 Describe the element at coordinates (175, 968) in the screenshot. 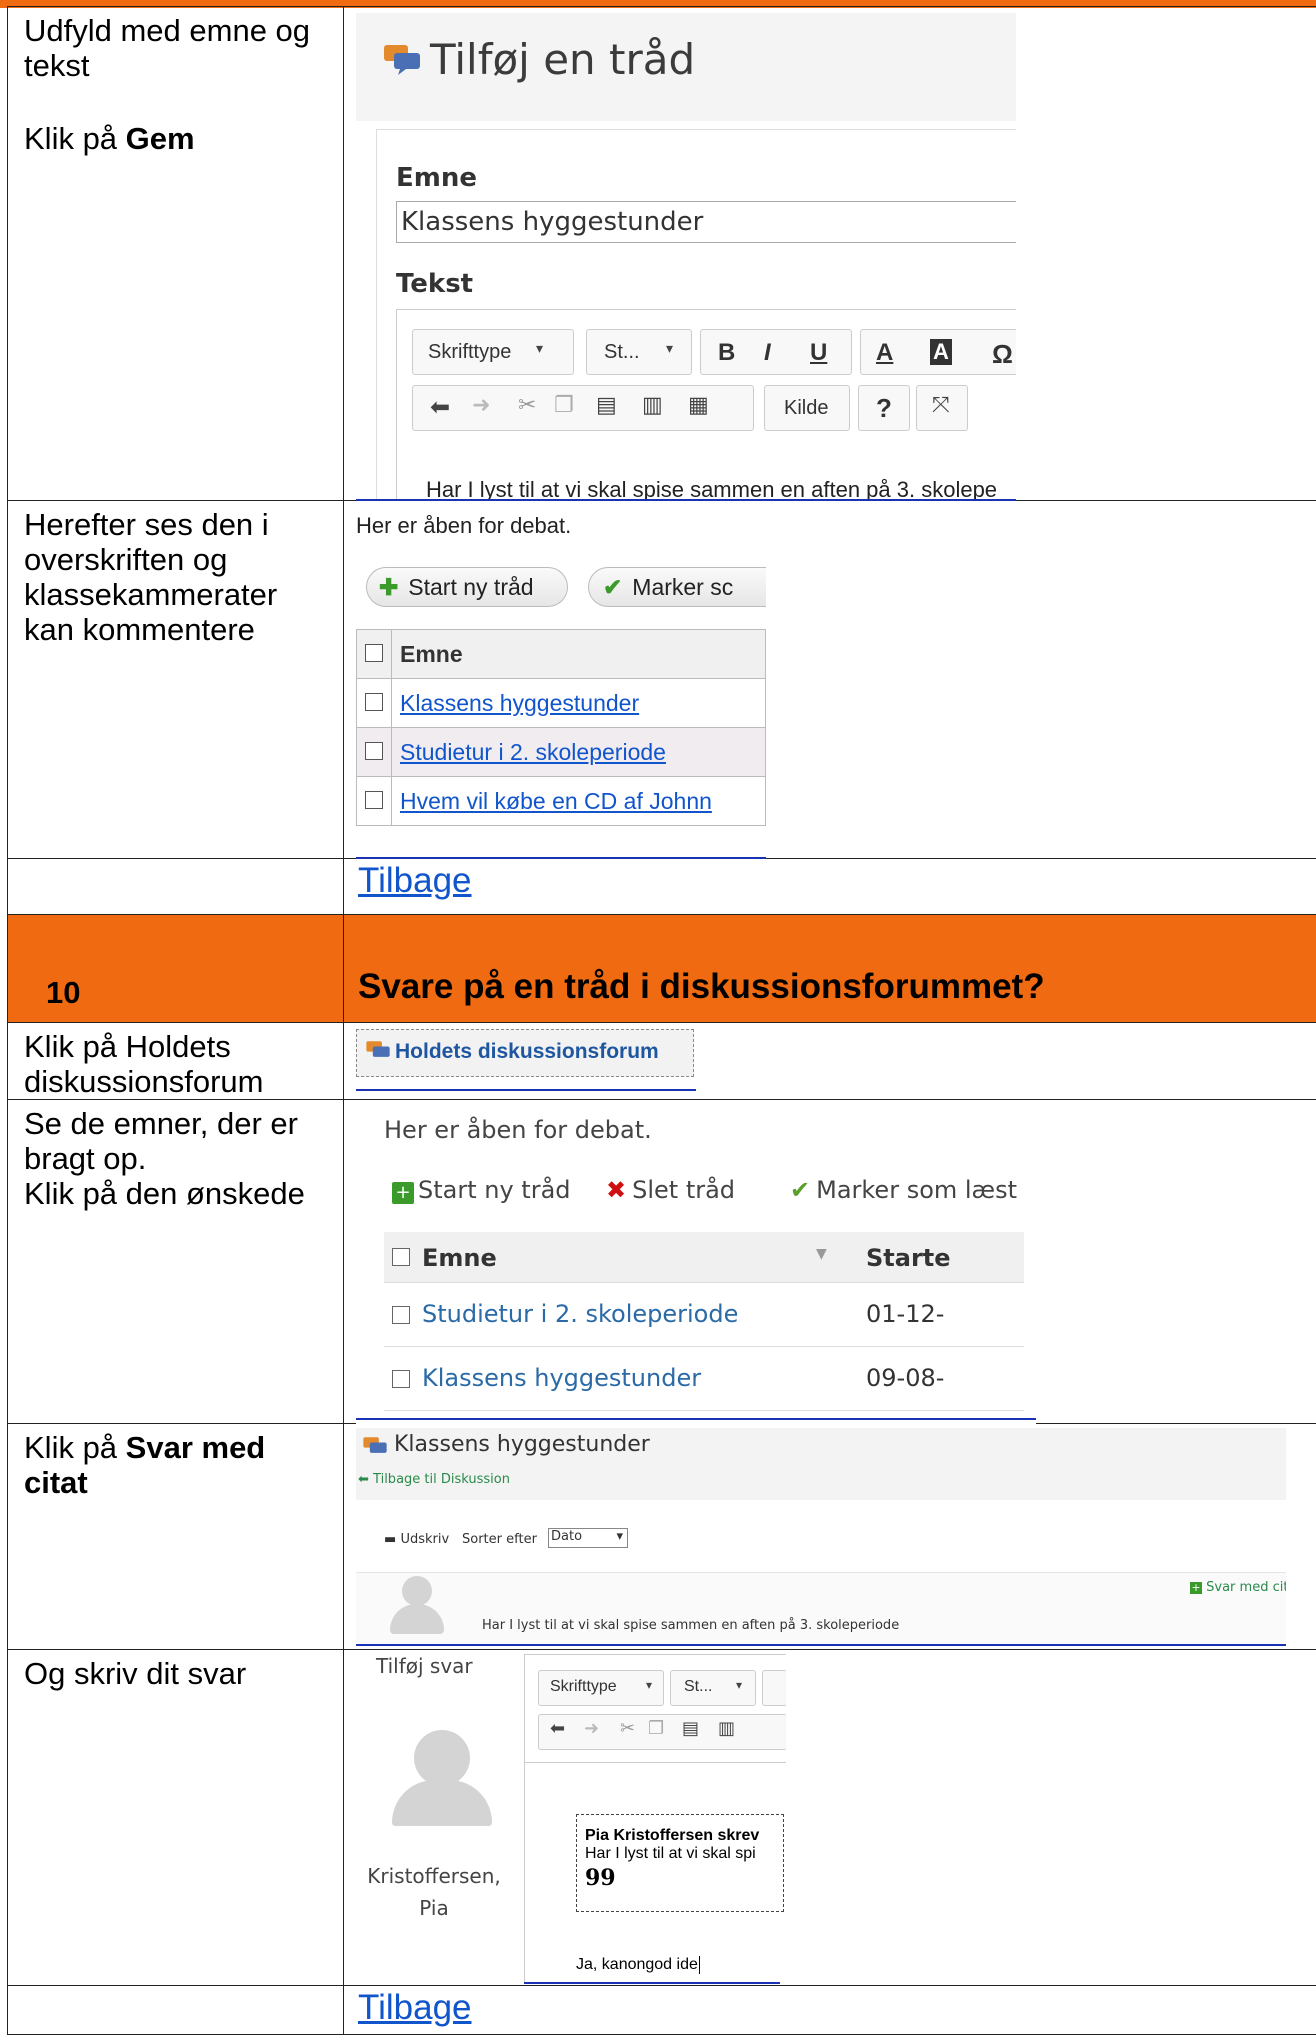

I see `section-number: 10` at that location.